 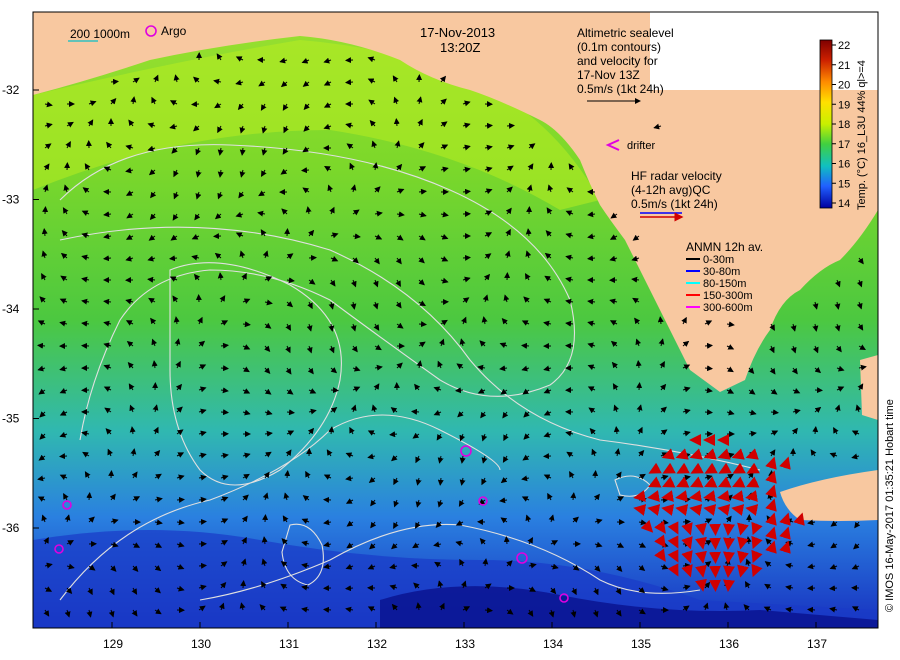 I want to click on x-tick-label: 129, so click(x=113, y=644).